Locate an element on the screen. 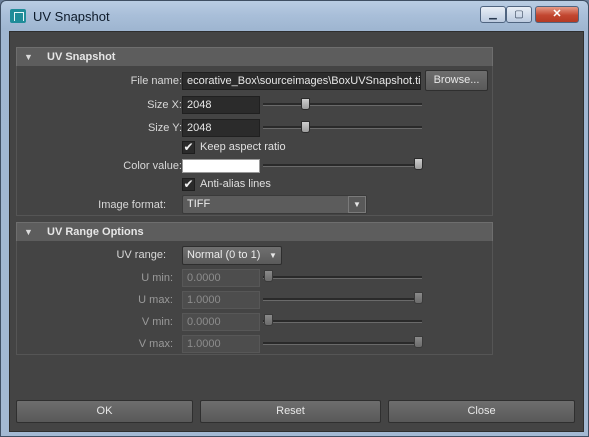 The height and width of the screenshot is (437, 589). image-format-dropdown: TIFF ▼ is located at coordinates (274, 204).